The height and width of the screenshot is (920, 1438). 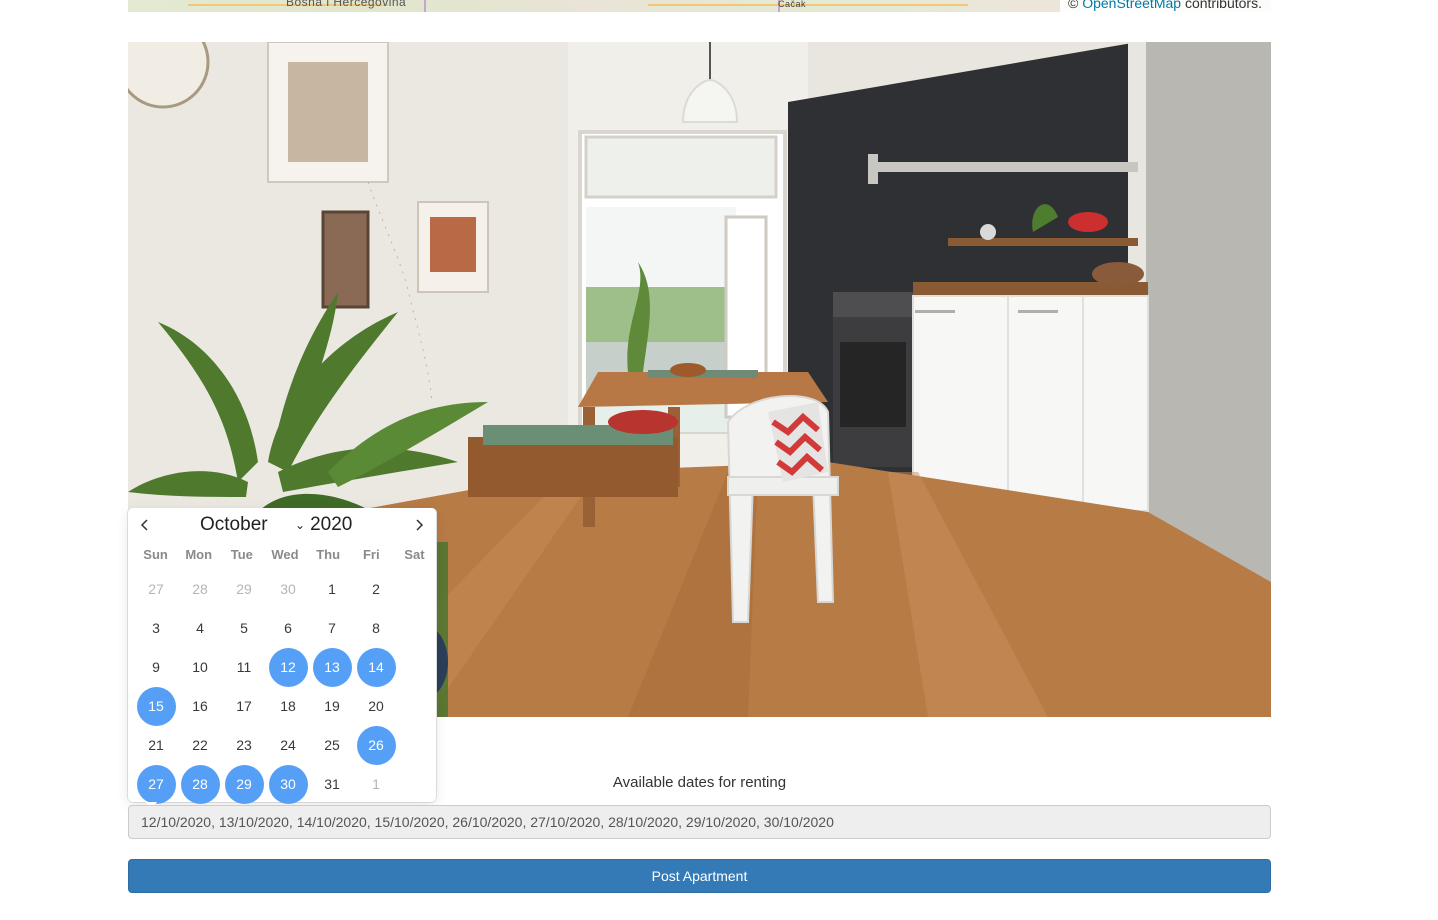 What do you see at coordinates (699, 782) in the screenshot?
I see `available-dates-label: Available dates for renting` at bounding box center [699, 782].